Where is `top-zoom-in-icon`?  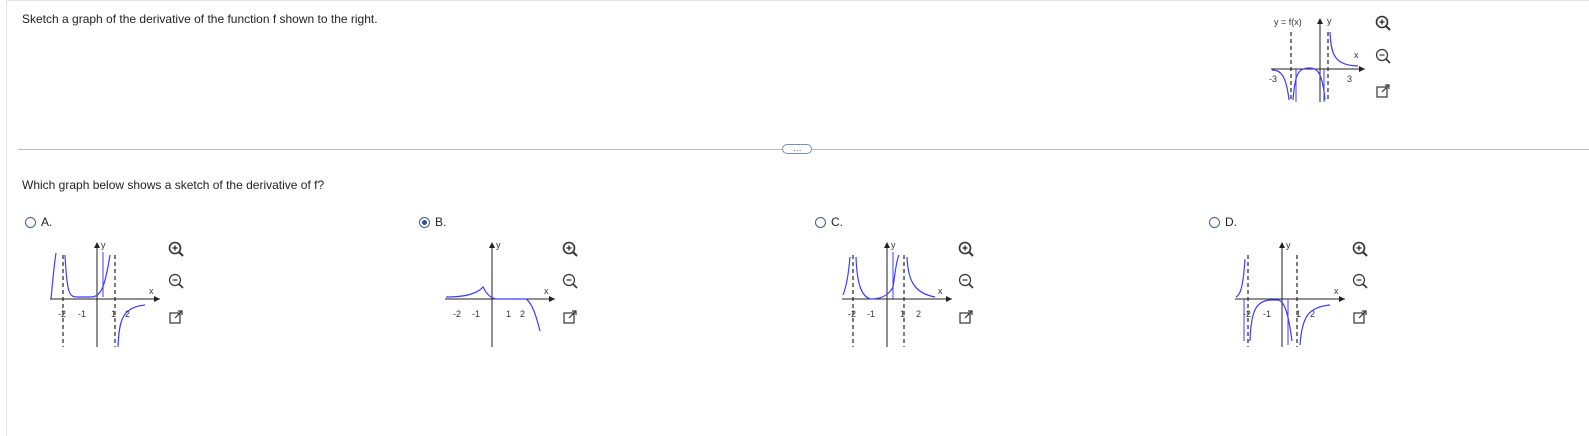 top-zoom-in-icon is located at coordinates (1383, 23).